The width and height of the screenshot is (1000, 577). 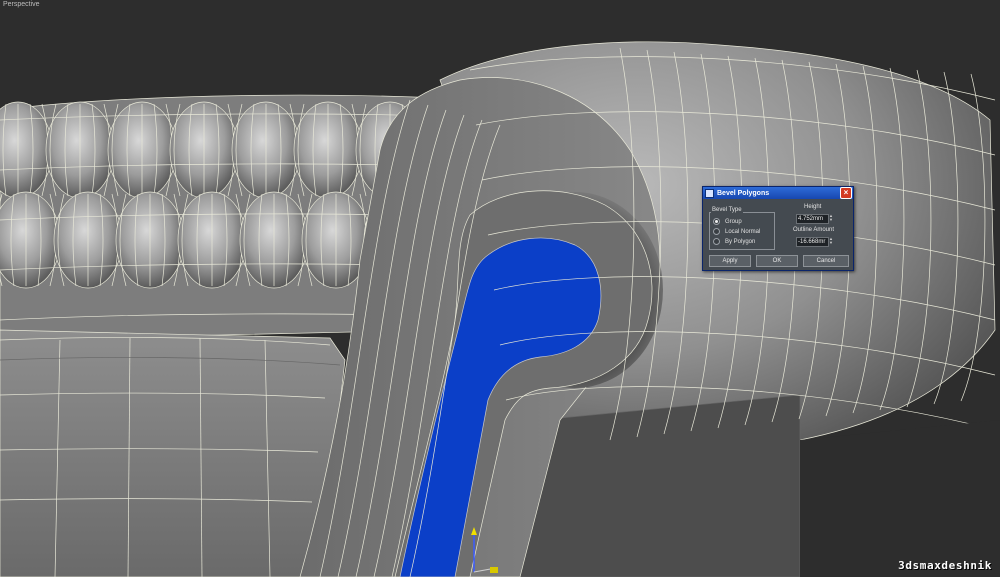 I want to click on seat-cushion, so click(x=173, y=453).